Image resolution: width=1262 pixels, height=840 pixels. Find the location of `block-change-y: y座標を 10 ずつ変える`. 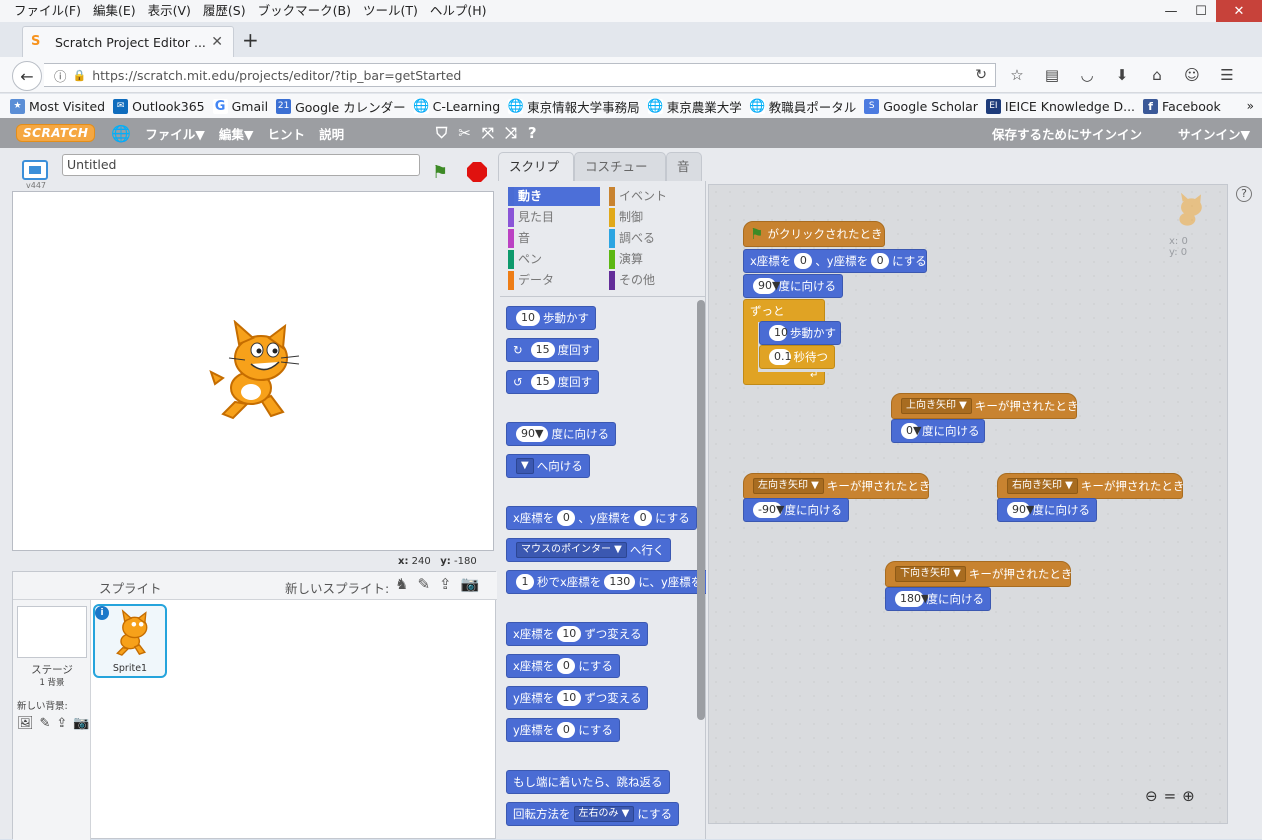

block-change-y: y座標を 10 ずつ変える is located at coordinates (577, 698).